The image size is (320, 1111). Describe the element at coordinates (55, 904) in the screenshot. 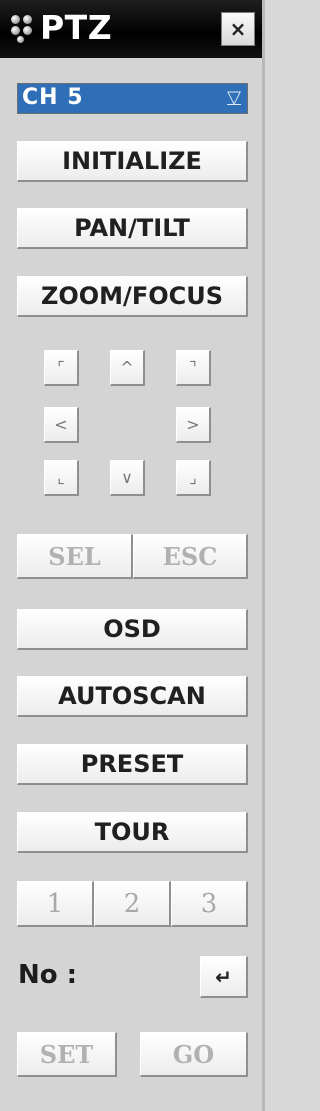

I see `number-1-button: 1` at that location.